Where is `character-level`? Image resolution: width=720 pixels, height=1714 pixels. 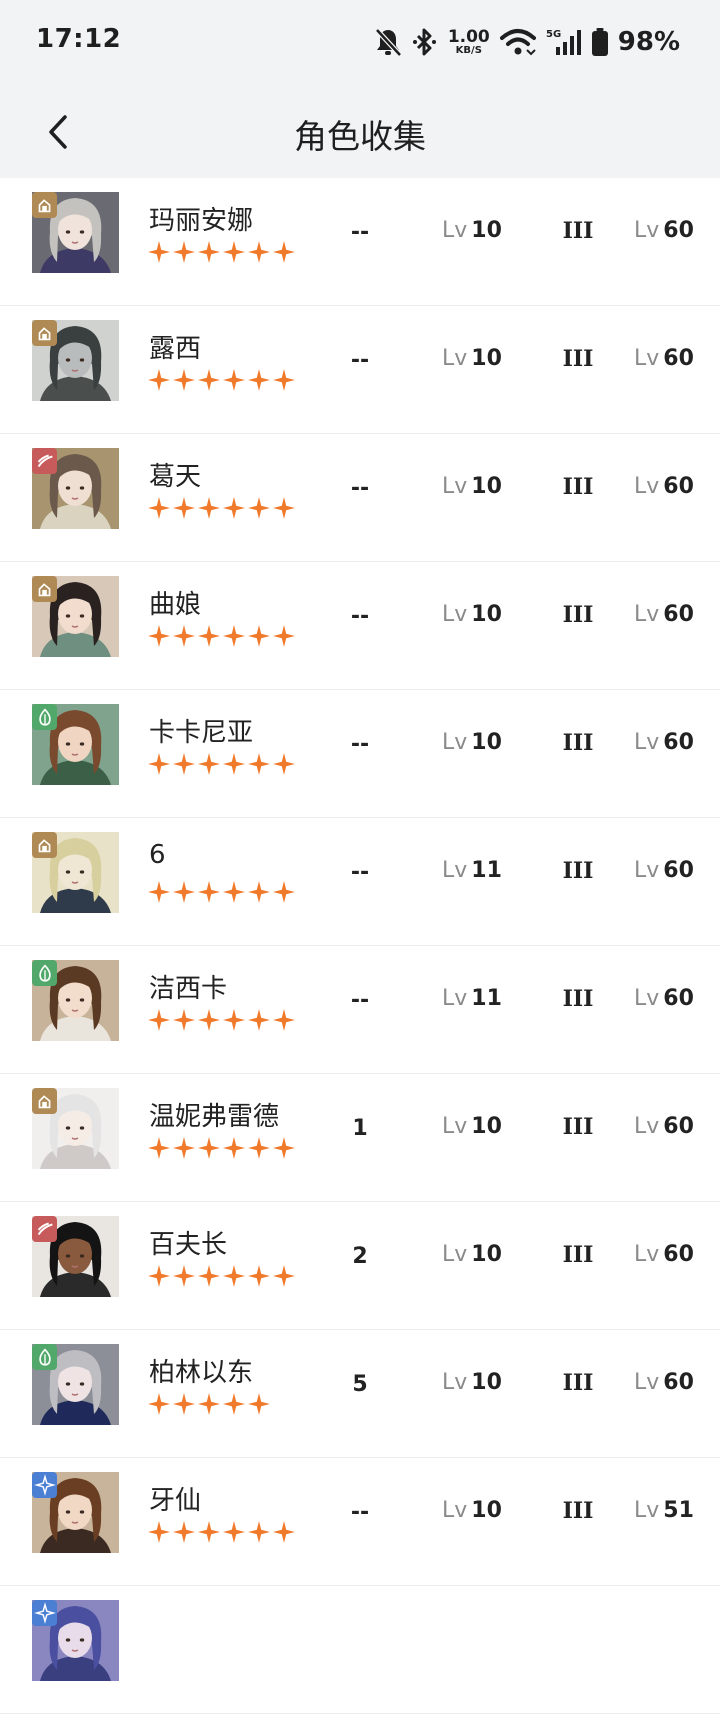
character-level is located at coordinates (444, 1638).